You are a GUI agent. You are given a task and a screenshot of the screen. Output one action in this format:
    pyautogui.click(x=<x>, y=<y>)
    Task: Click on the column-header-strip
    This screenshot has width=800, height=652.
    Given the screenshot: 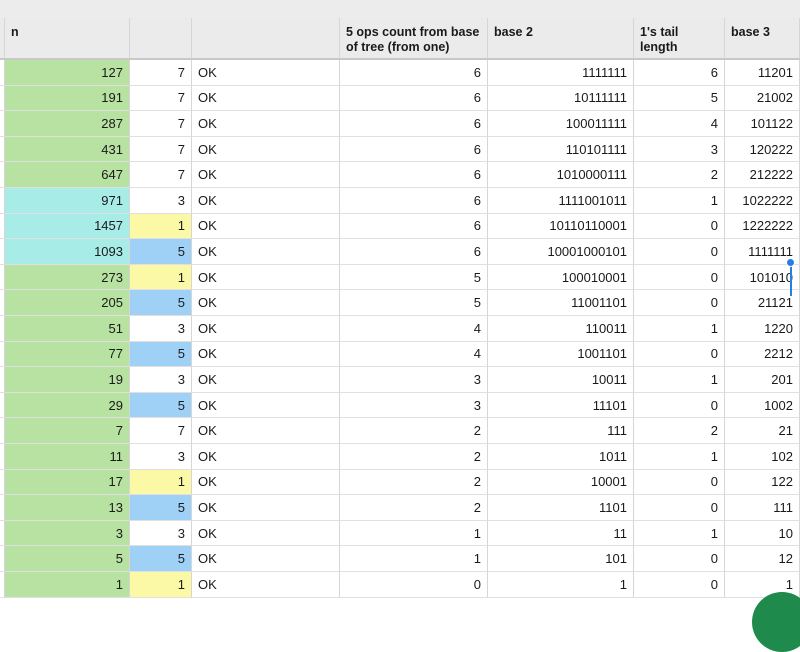 What is the action you would take?
    pyautogui.click(x=400, y=9)
    